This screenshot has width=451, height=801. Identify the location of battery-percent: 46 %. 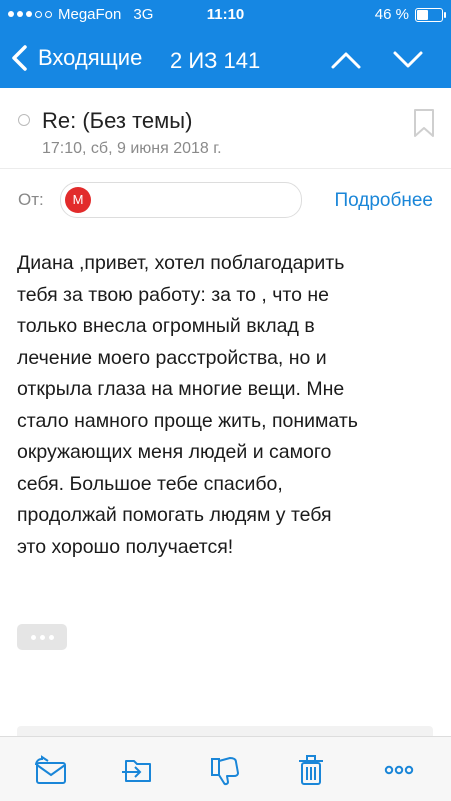
(391, 14).